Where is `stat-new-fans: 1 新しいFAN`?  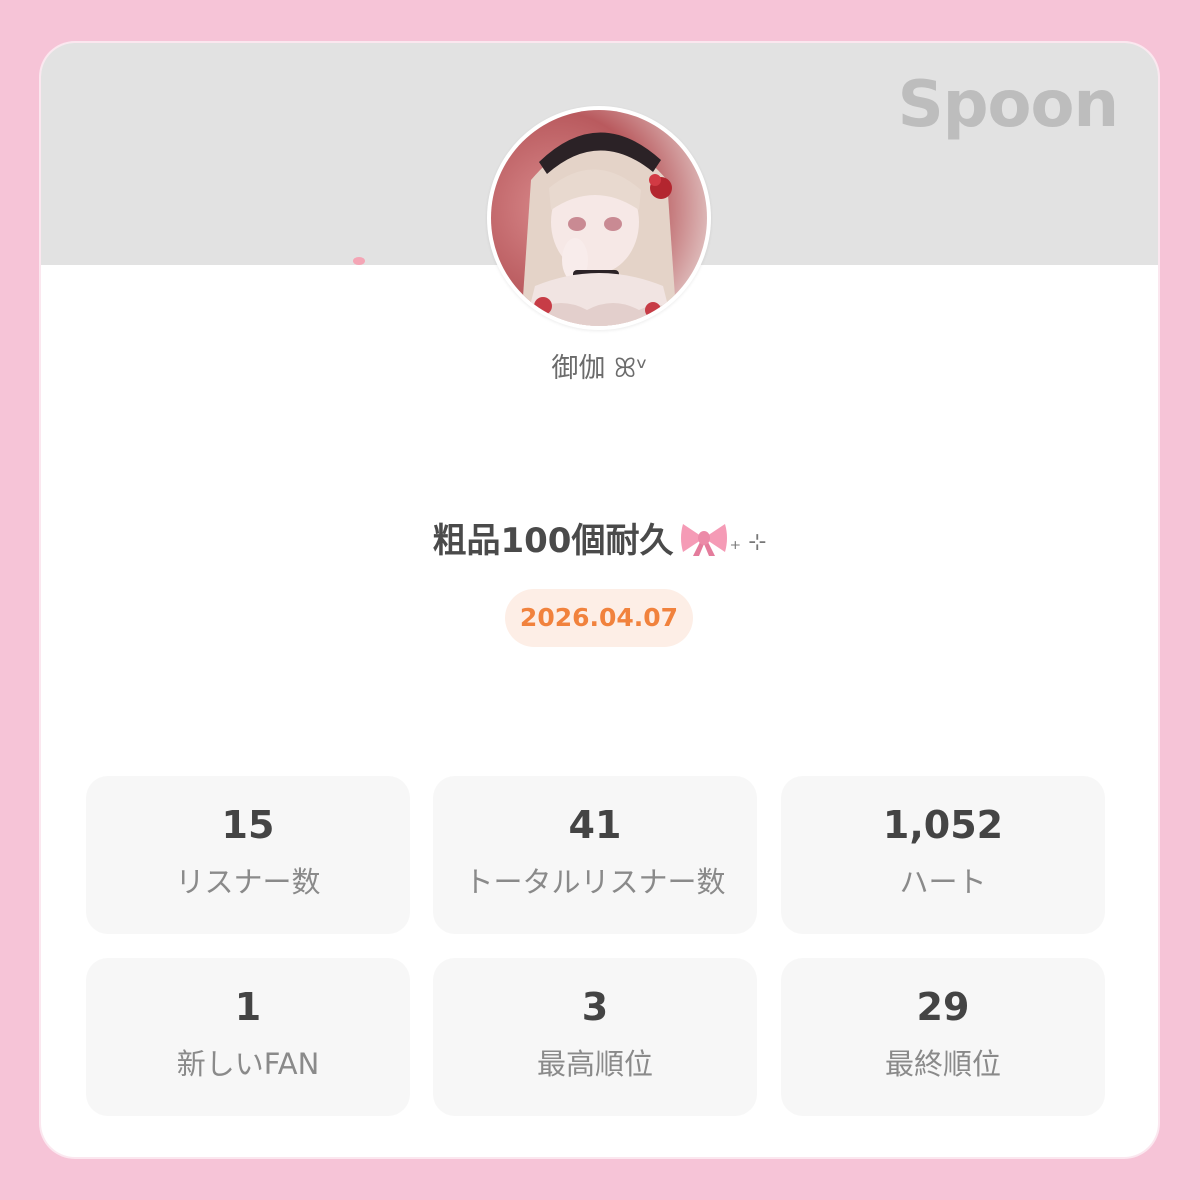
stat-new-fans: 1 新しいFAN is located at coordinates (248, 1037).